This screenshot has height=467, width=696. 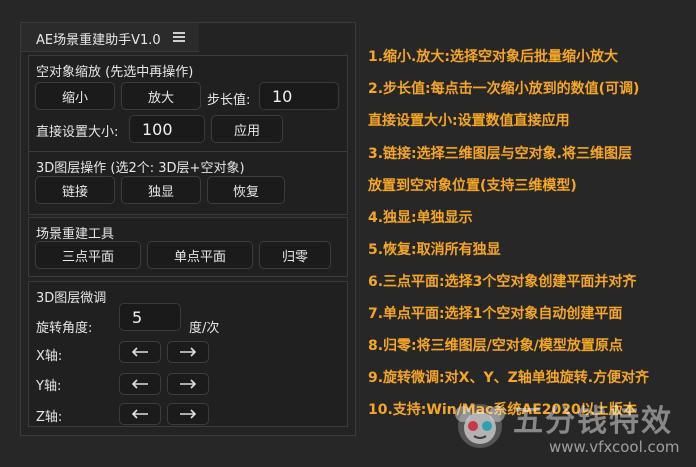 I want to click on fine-tune-heading: 3D图层微调, so click(x=71, y=298).